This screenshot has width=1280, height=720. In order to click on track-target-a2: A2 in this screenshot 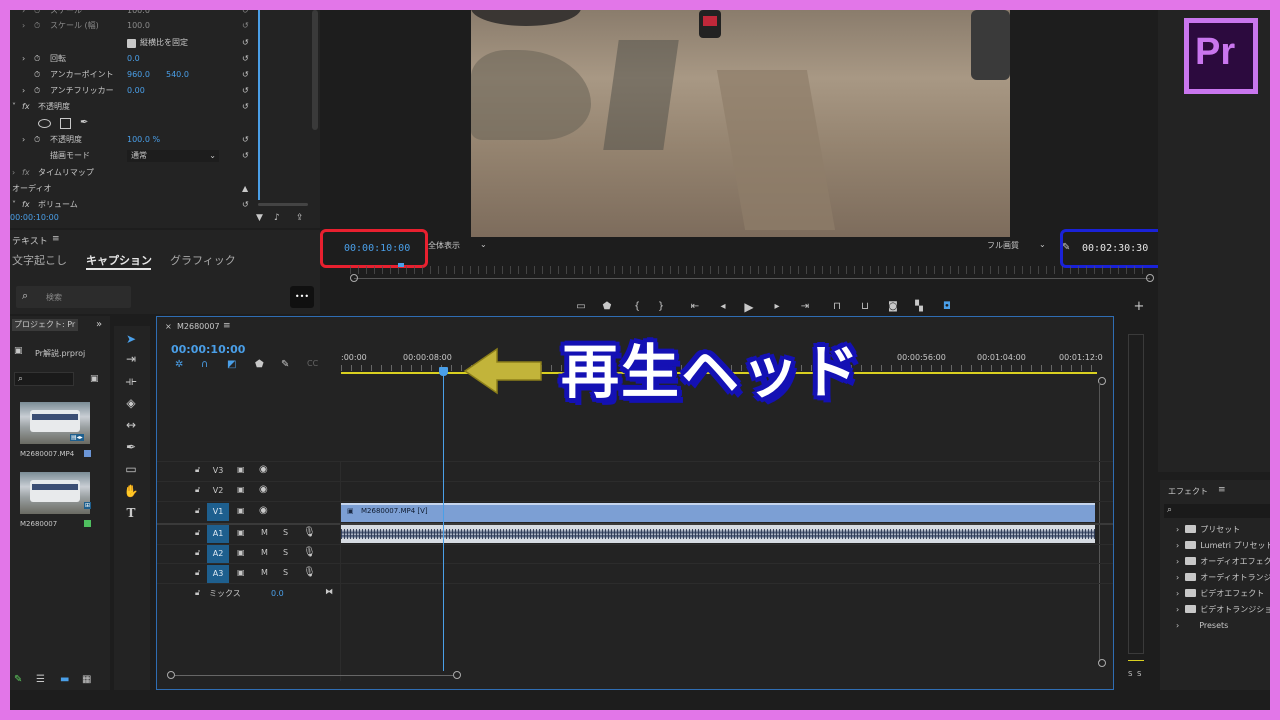, I will do `click(218, 554)`.